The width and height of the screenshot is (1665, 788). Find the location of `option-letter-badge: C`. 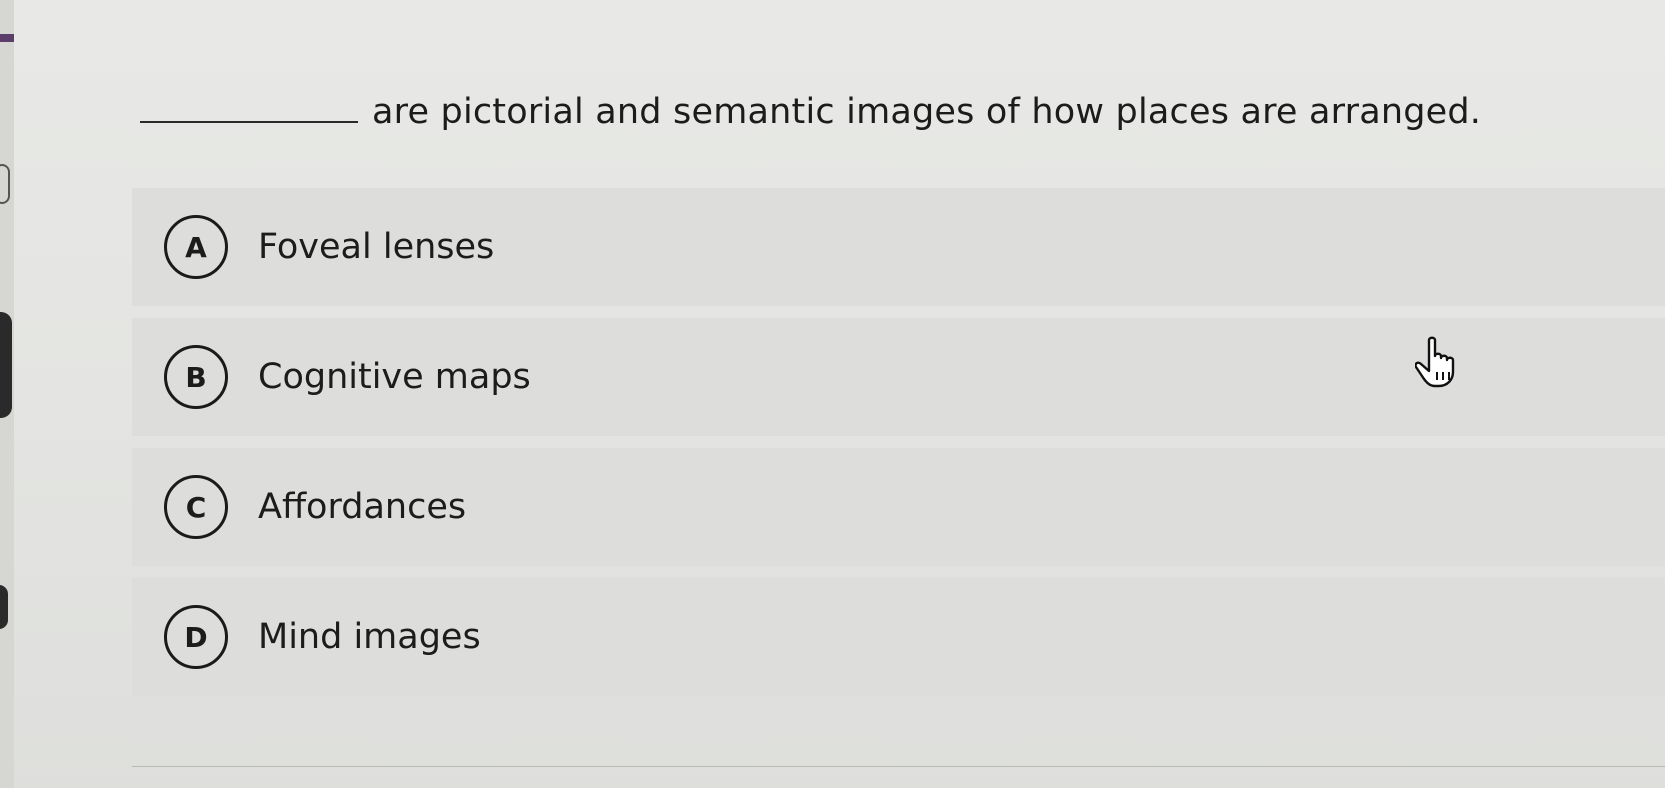

option-letter-badge: C is located at coordinates (196, 507).